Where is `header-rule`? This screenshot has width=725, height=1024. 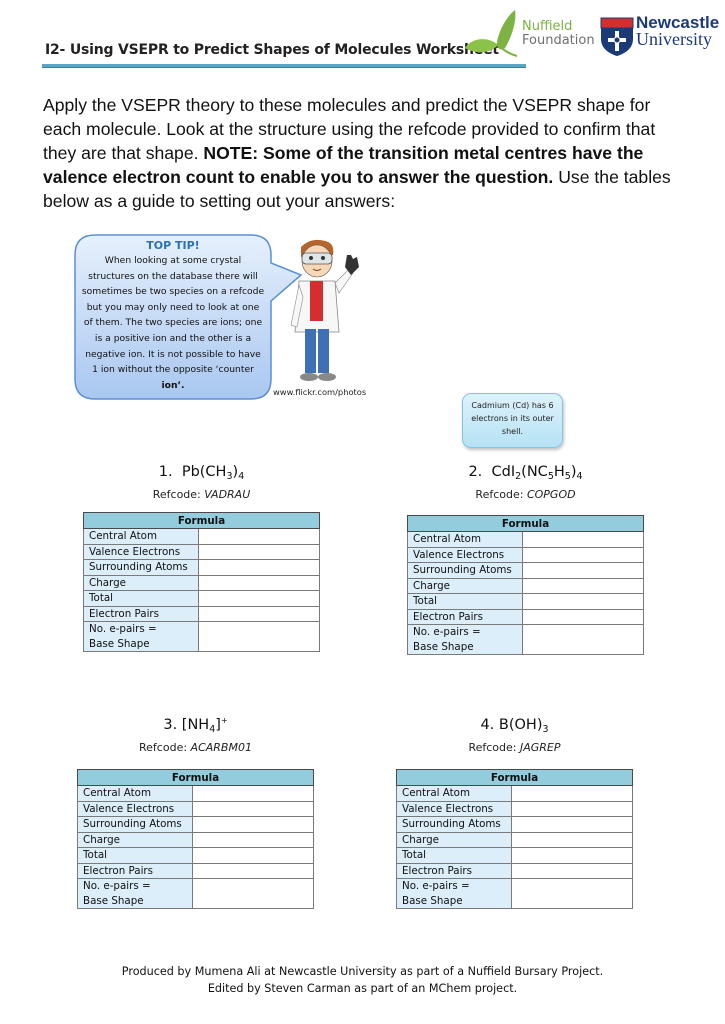 header-rule is located at coordinates (284, 66).